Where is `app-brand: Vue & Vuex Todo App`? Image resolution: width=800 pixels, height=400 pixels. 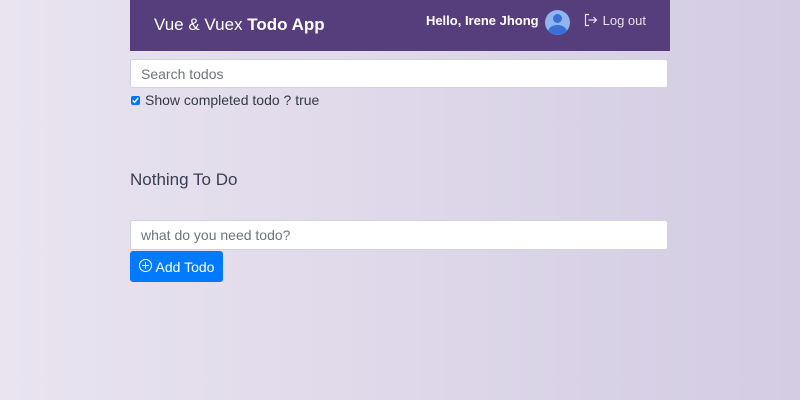
app-brand: Vue & Vuex Todo App is located at coordinates (239, 25).